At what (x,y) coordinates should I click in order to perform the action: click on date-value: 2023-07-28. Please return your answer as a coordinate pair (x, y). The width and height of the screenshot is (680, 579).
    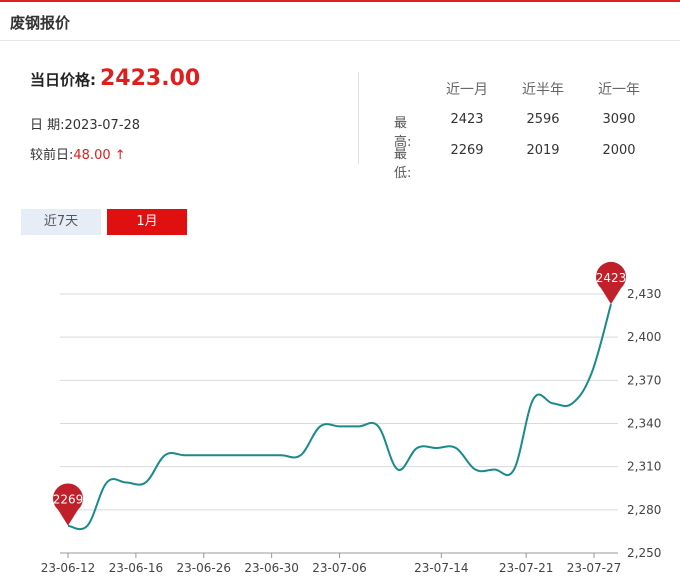
    Looking at the image, I should click on (102, 125).